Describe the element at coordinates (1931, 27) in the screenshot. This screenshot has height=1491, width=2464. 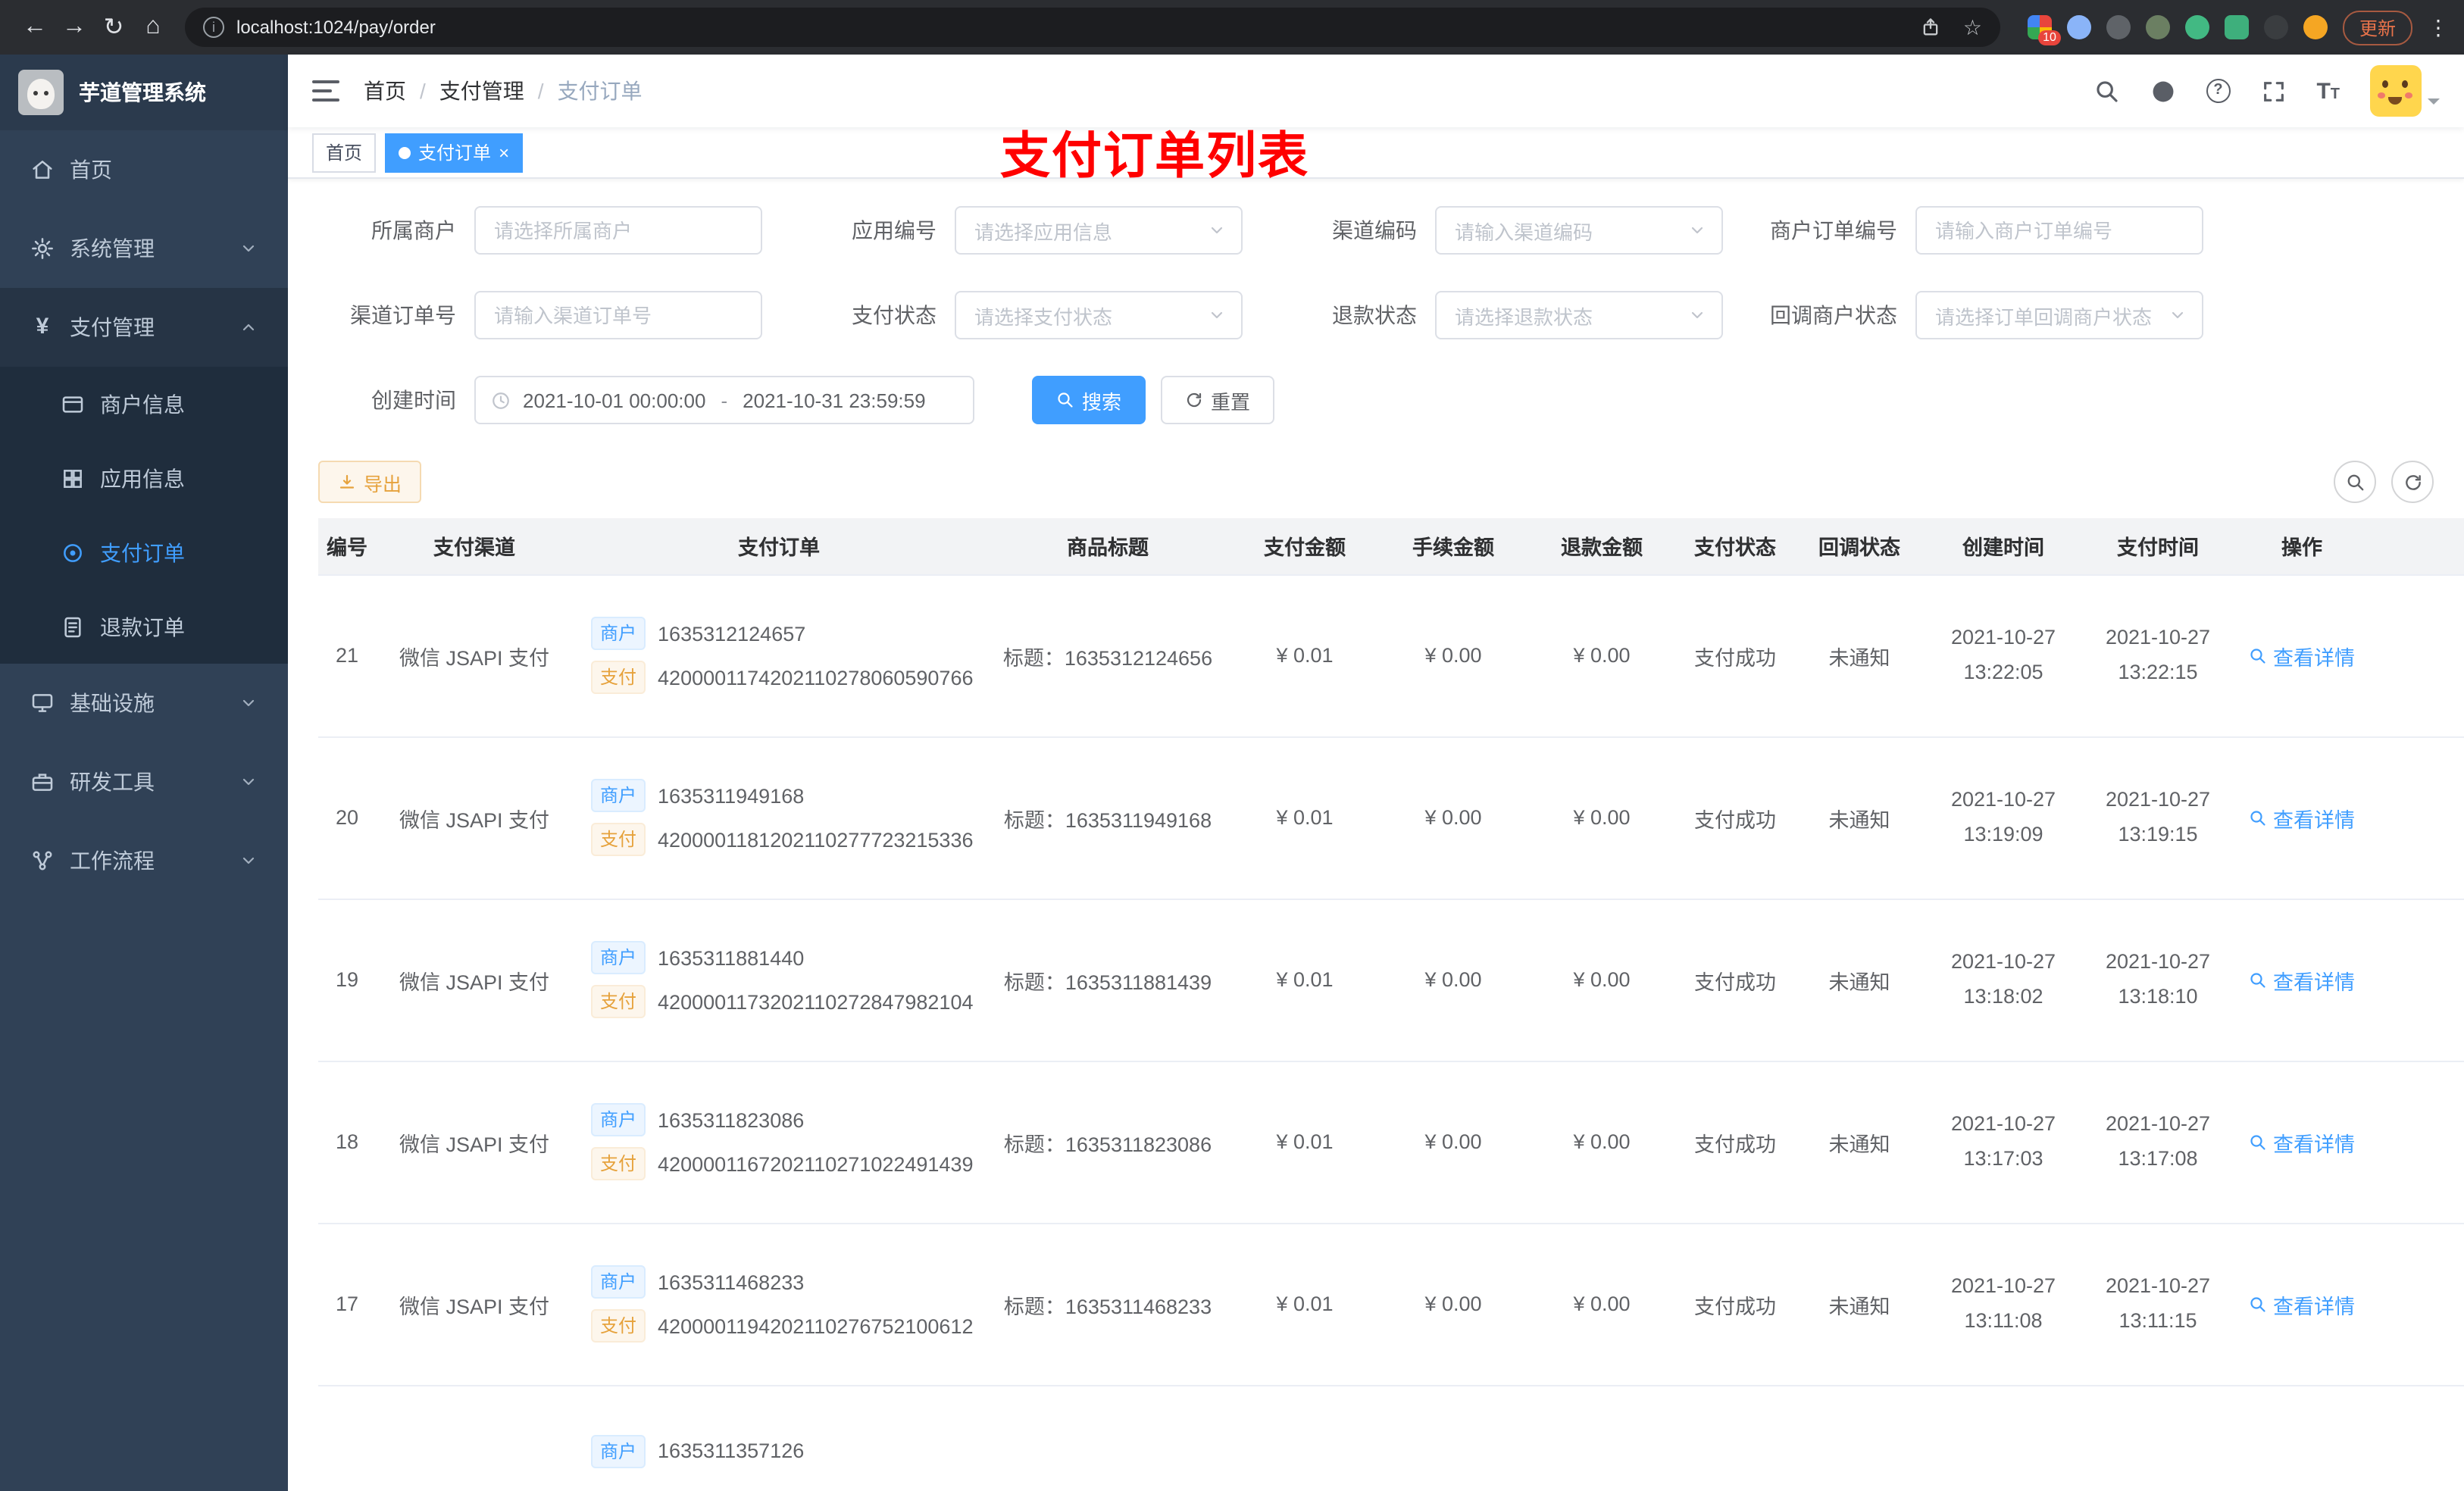
I see `share-icon` at that location.